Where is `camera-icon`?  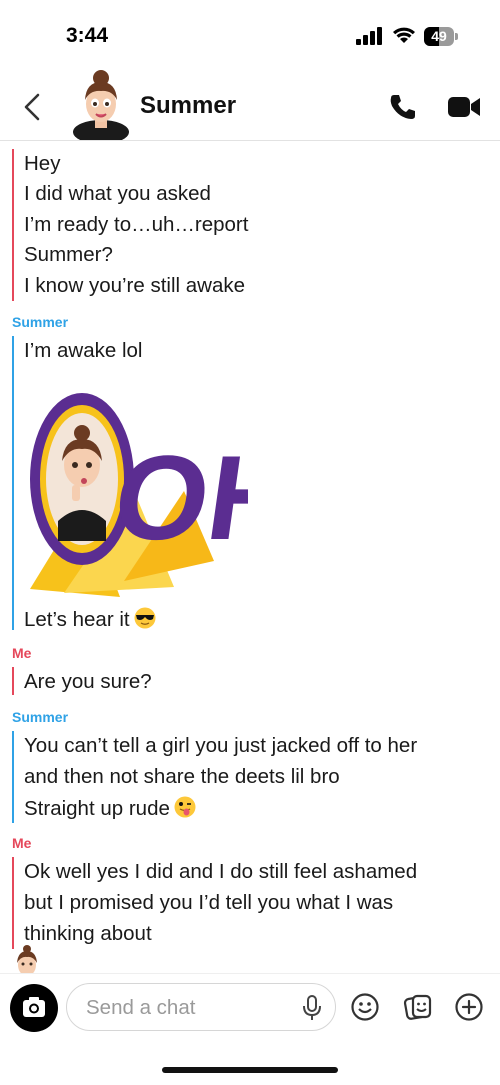
camera-icon is located at coordinates (34, 1007).